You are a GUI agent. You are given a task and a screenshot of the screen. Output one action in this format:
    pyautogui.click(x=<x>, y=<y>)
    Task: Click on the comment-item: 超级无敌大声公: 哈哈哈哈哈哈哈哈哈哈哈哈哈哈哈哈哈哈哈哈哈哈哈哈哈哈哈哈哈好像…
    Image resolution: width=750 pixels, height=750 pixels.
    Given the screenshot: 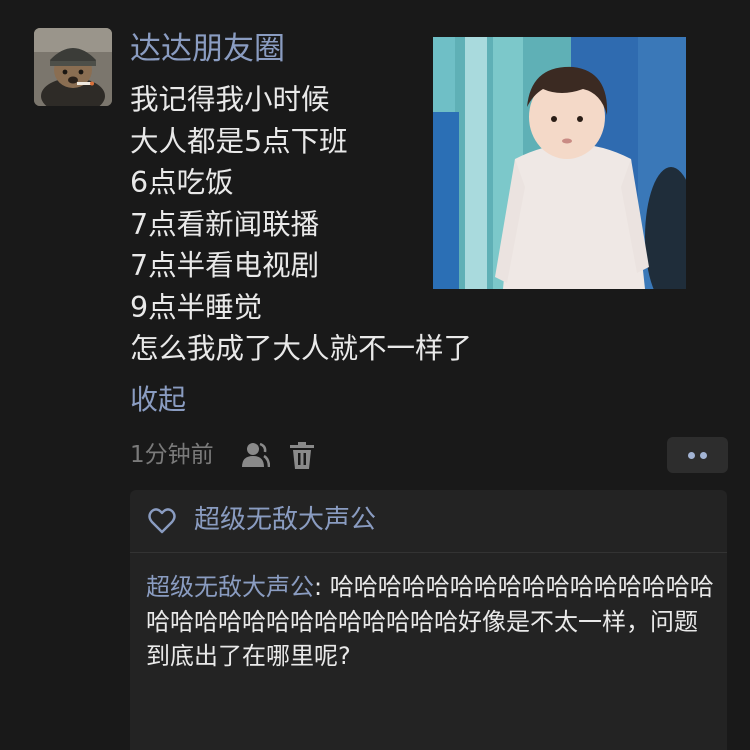 What is the action you would take?
    pyautogui.click(x=431, y=622)
    